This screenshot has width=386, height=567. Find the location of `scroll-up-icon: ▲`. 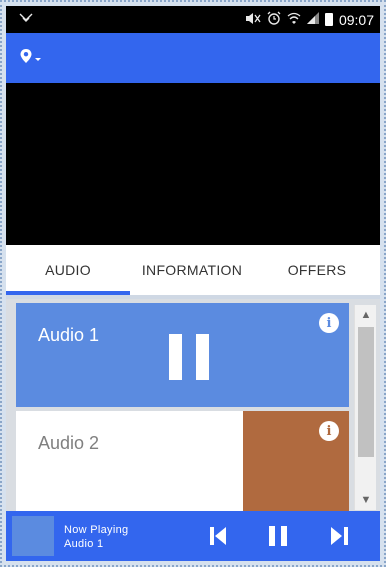

scroll-up-icon: ▲ is located at coordinates (366, 315).